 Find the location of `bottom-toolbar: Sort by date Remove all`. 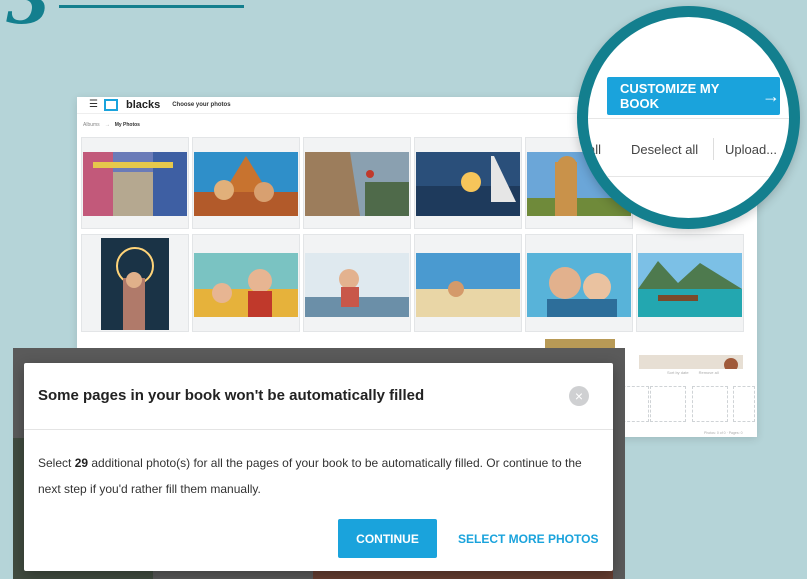

bottom-toolbar: Sort by date Remove all is located at coordinates (693, 372).